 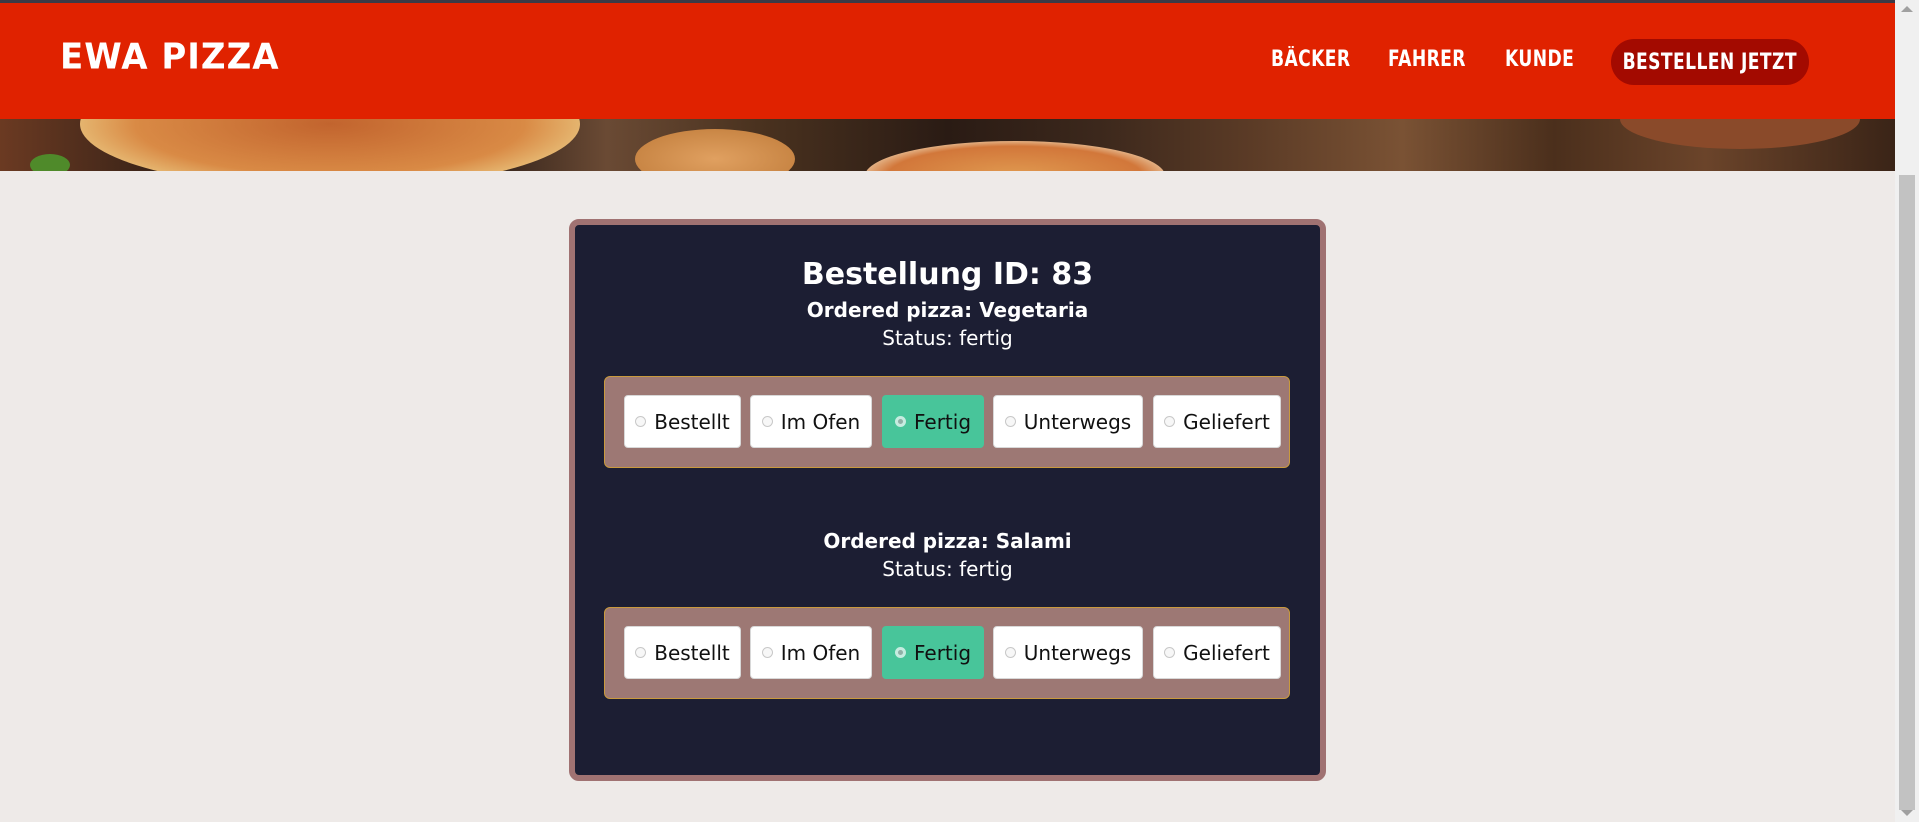 What do you see at coordinates (947, 310) in the screenshot?
I see `ordered-pizza-label: Ordered pizza: Vegetaria` at bounding box center [947, 310].